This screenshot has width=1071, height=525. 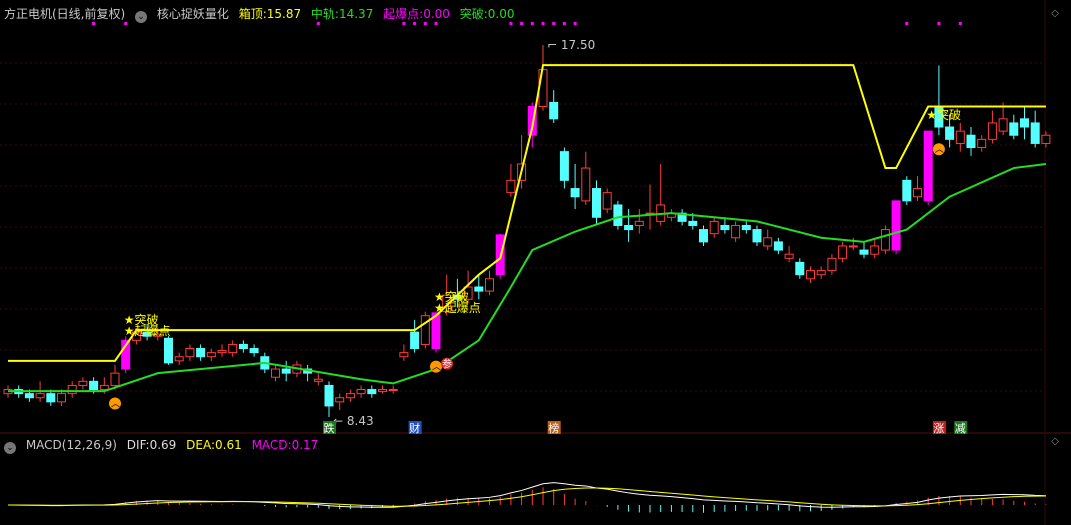 I want to click on macd-title: MACD(12,26,9), so click(x=71, y=445).